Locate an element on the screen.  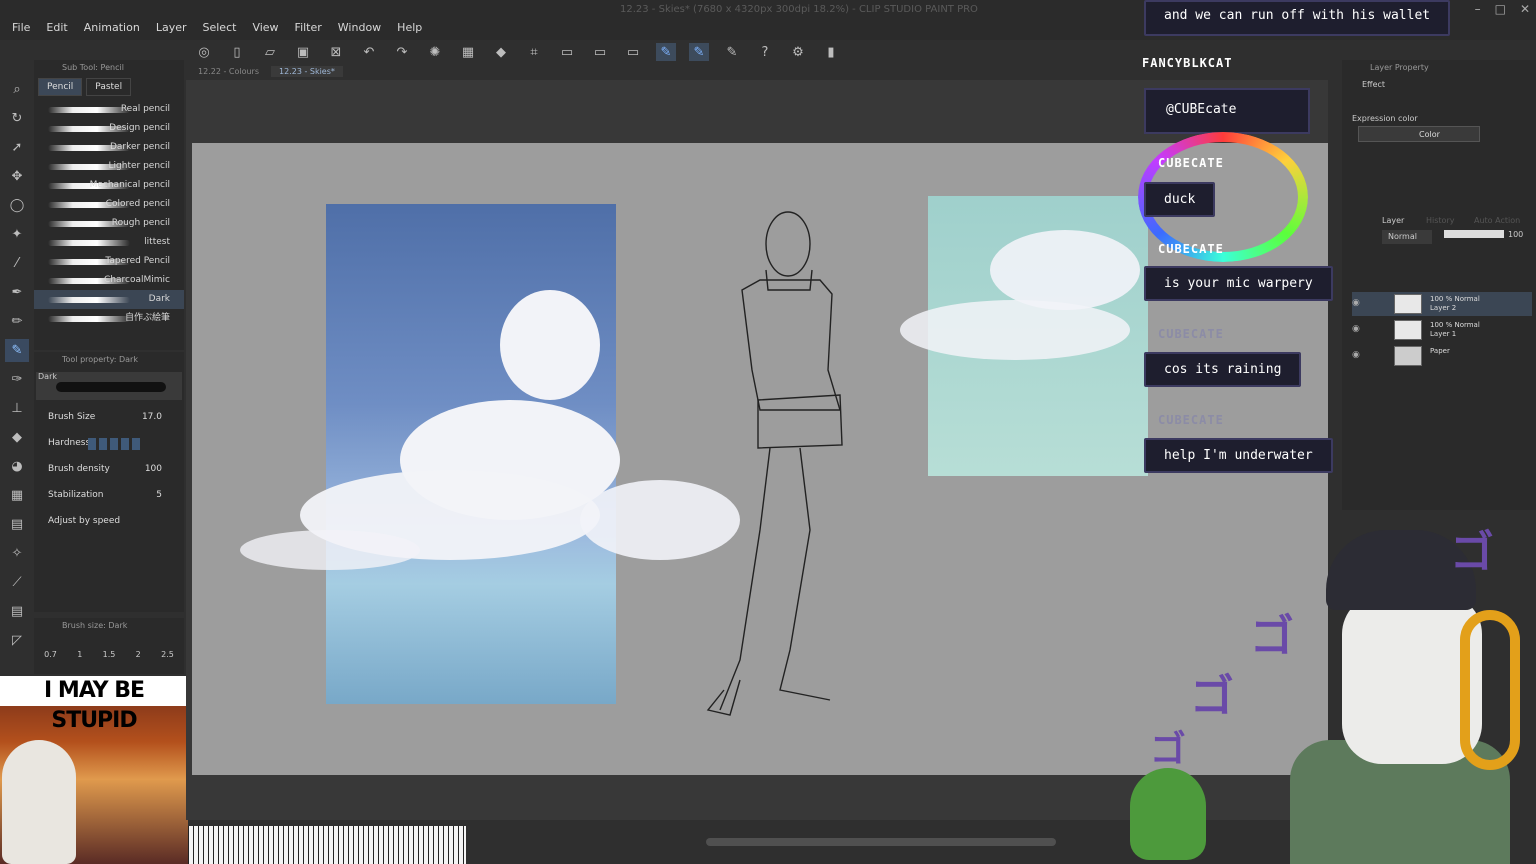
clear-icon: ▦ is located at coordinates (468, 52).